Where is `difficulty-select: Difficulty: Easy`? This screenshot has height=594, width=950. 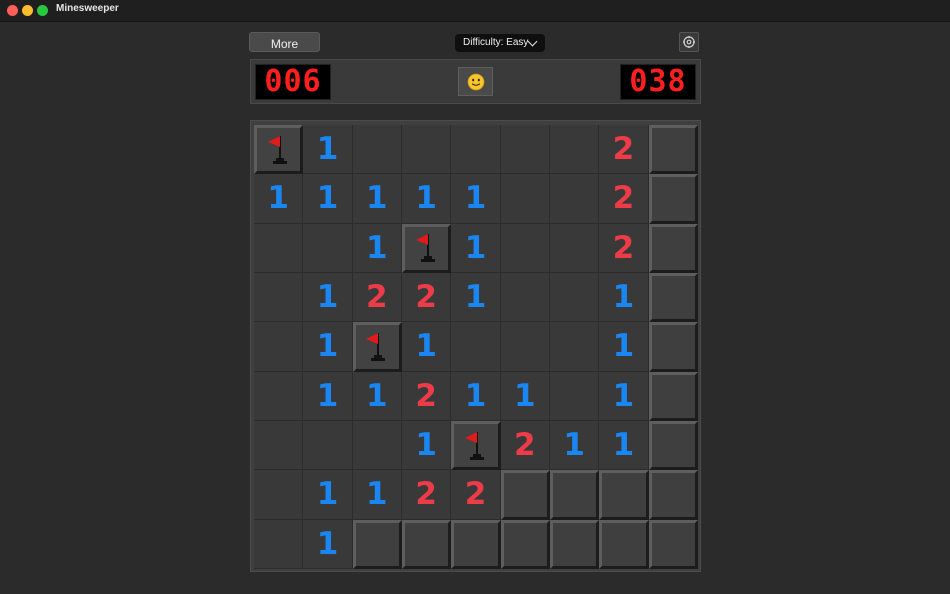
difficulty-select: Difficulty: Easy is located at coordinates (500, 43).